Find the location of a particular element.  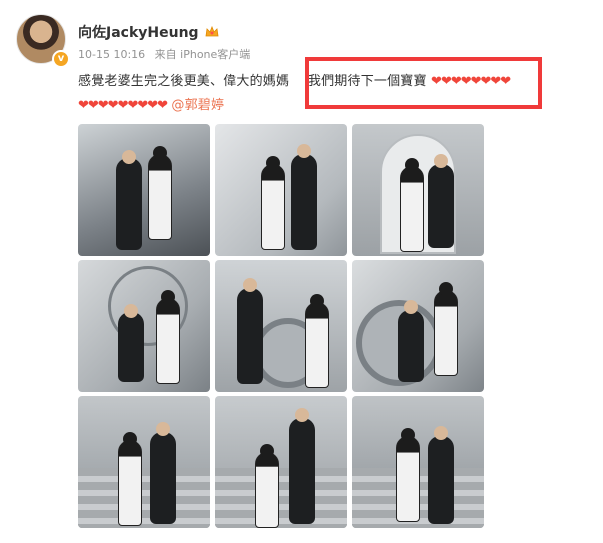

avatar-container: v is located at coordinates (43, 41).